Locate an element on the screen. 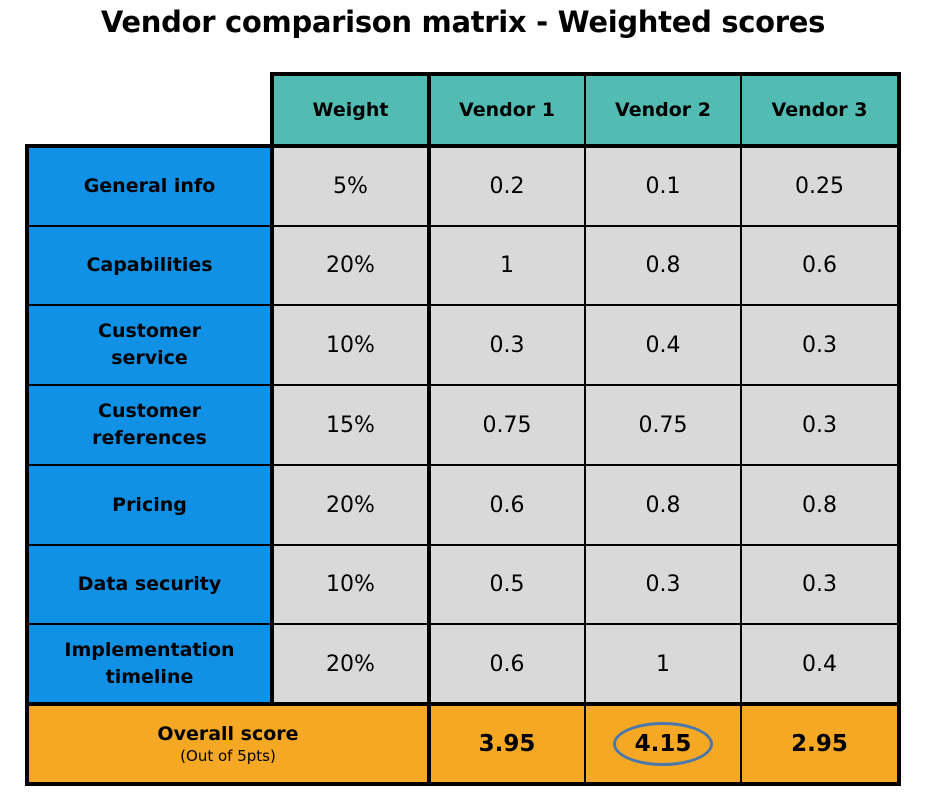 The width and height of the screenshot is (926, 812). score-cell-vendor-3: 0.8 is located at coordinates (819, 505).